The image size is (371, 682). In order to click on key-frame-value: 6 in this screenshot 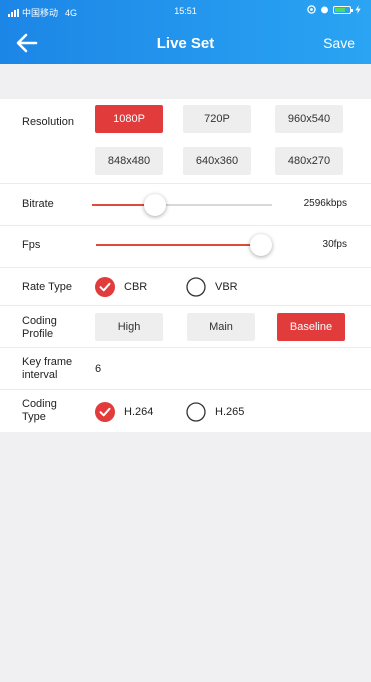, I will do `click(98, 369)`.